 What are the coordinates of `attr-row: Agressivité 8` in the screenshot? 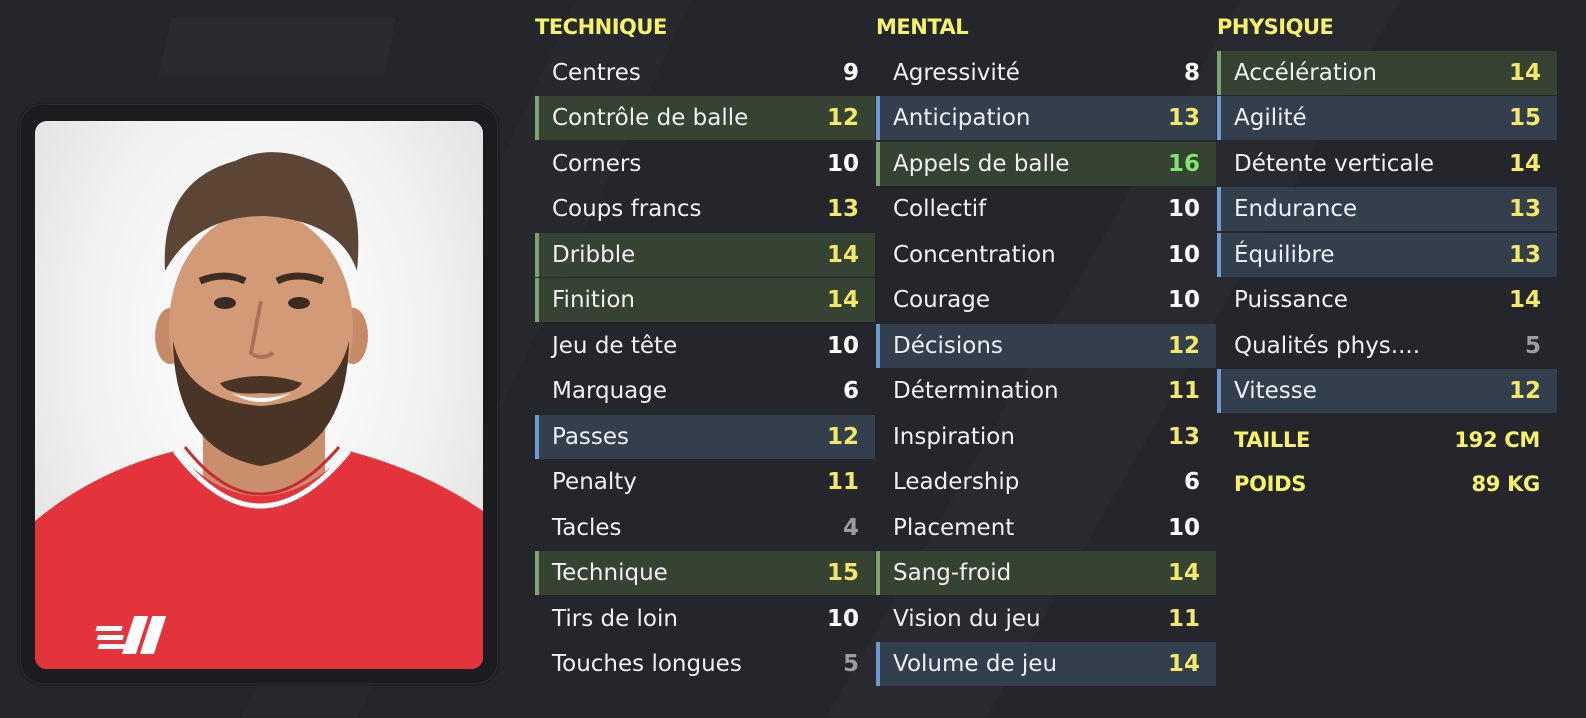 It's located at (1046, 73).